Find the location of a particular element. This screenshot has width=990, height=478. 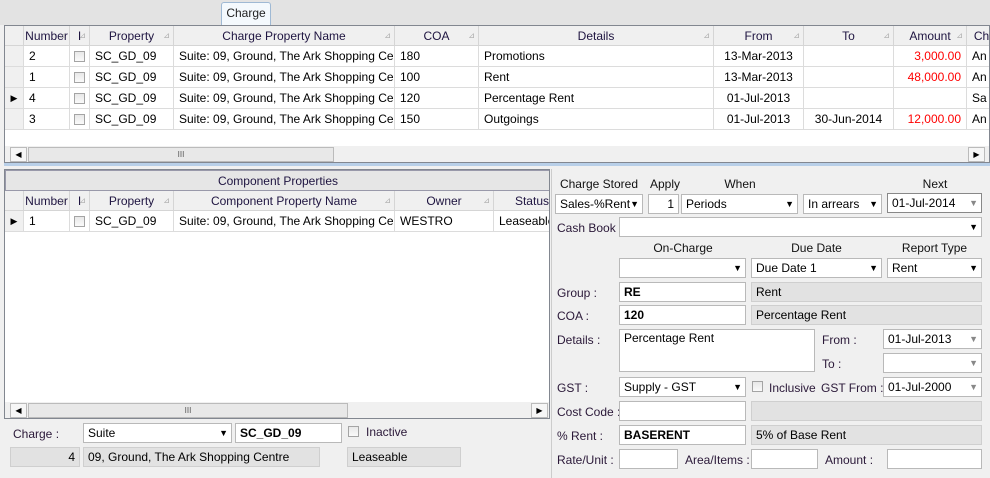

apply-input: 1 is located at coordinates (663, 204).